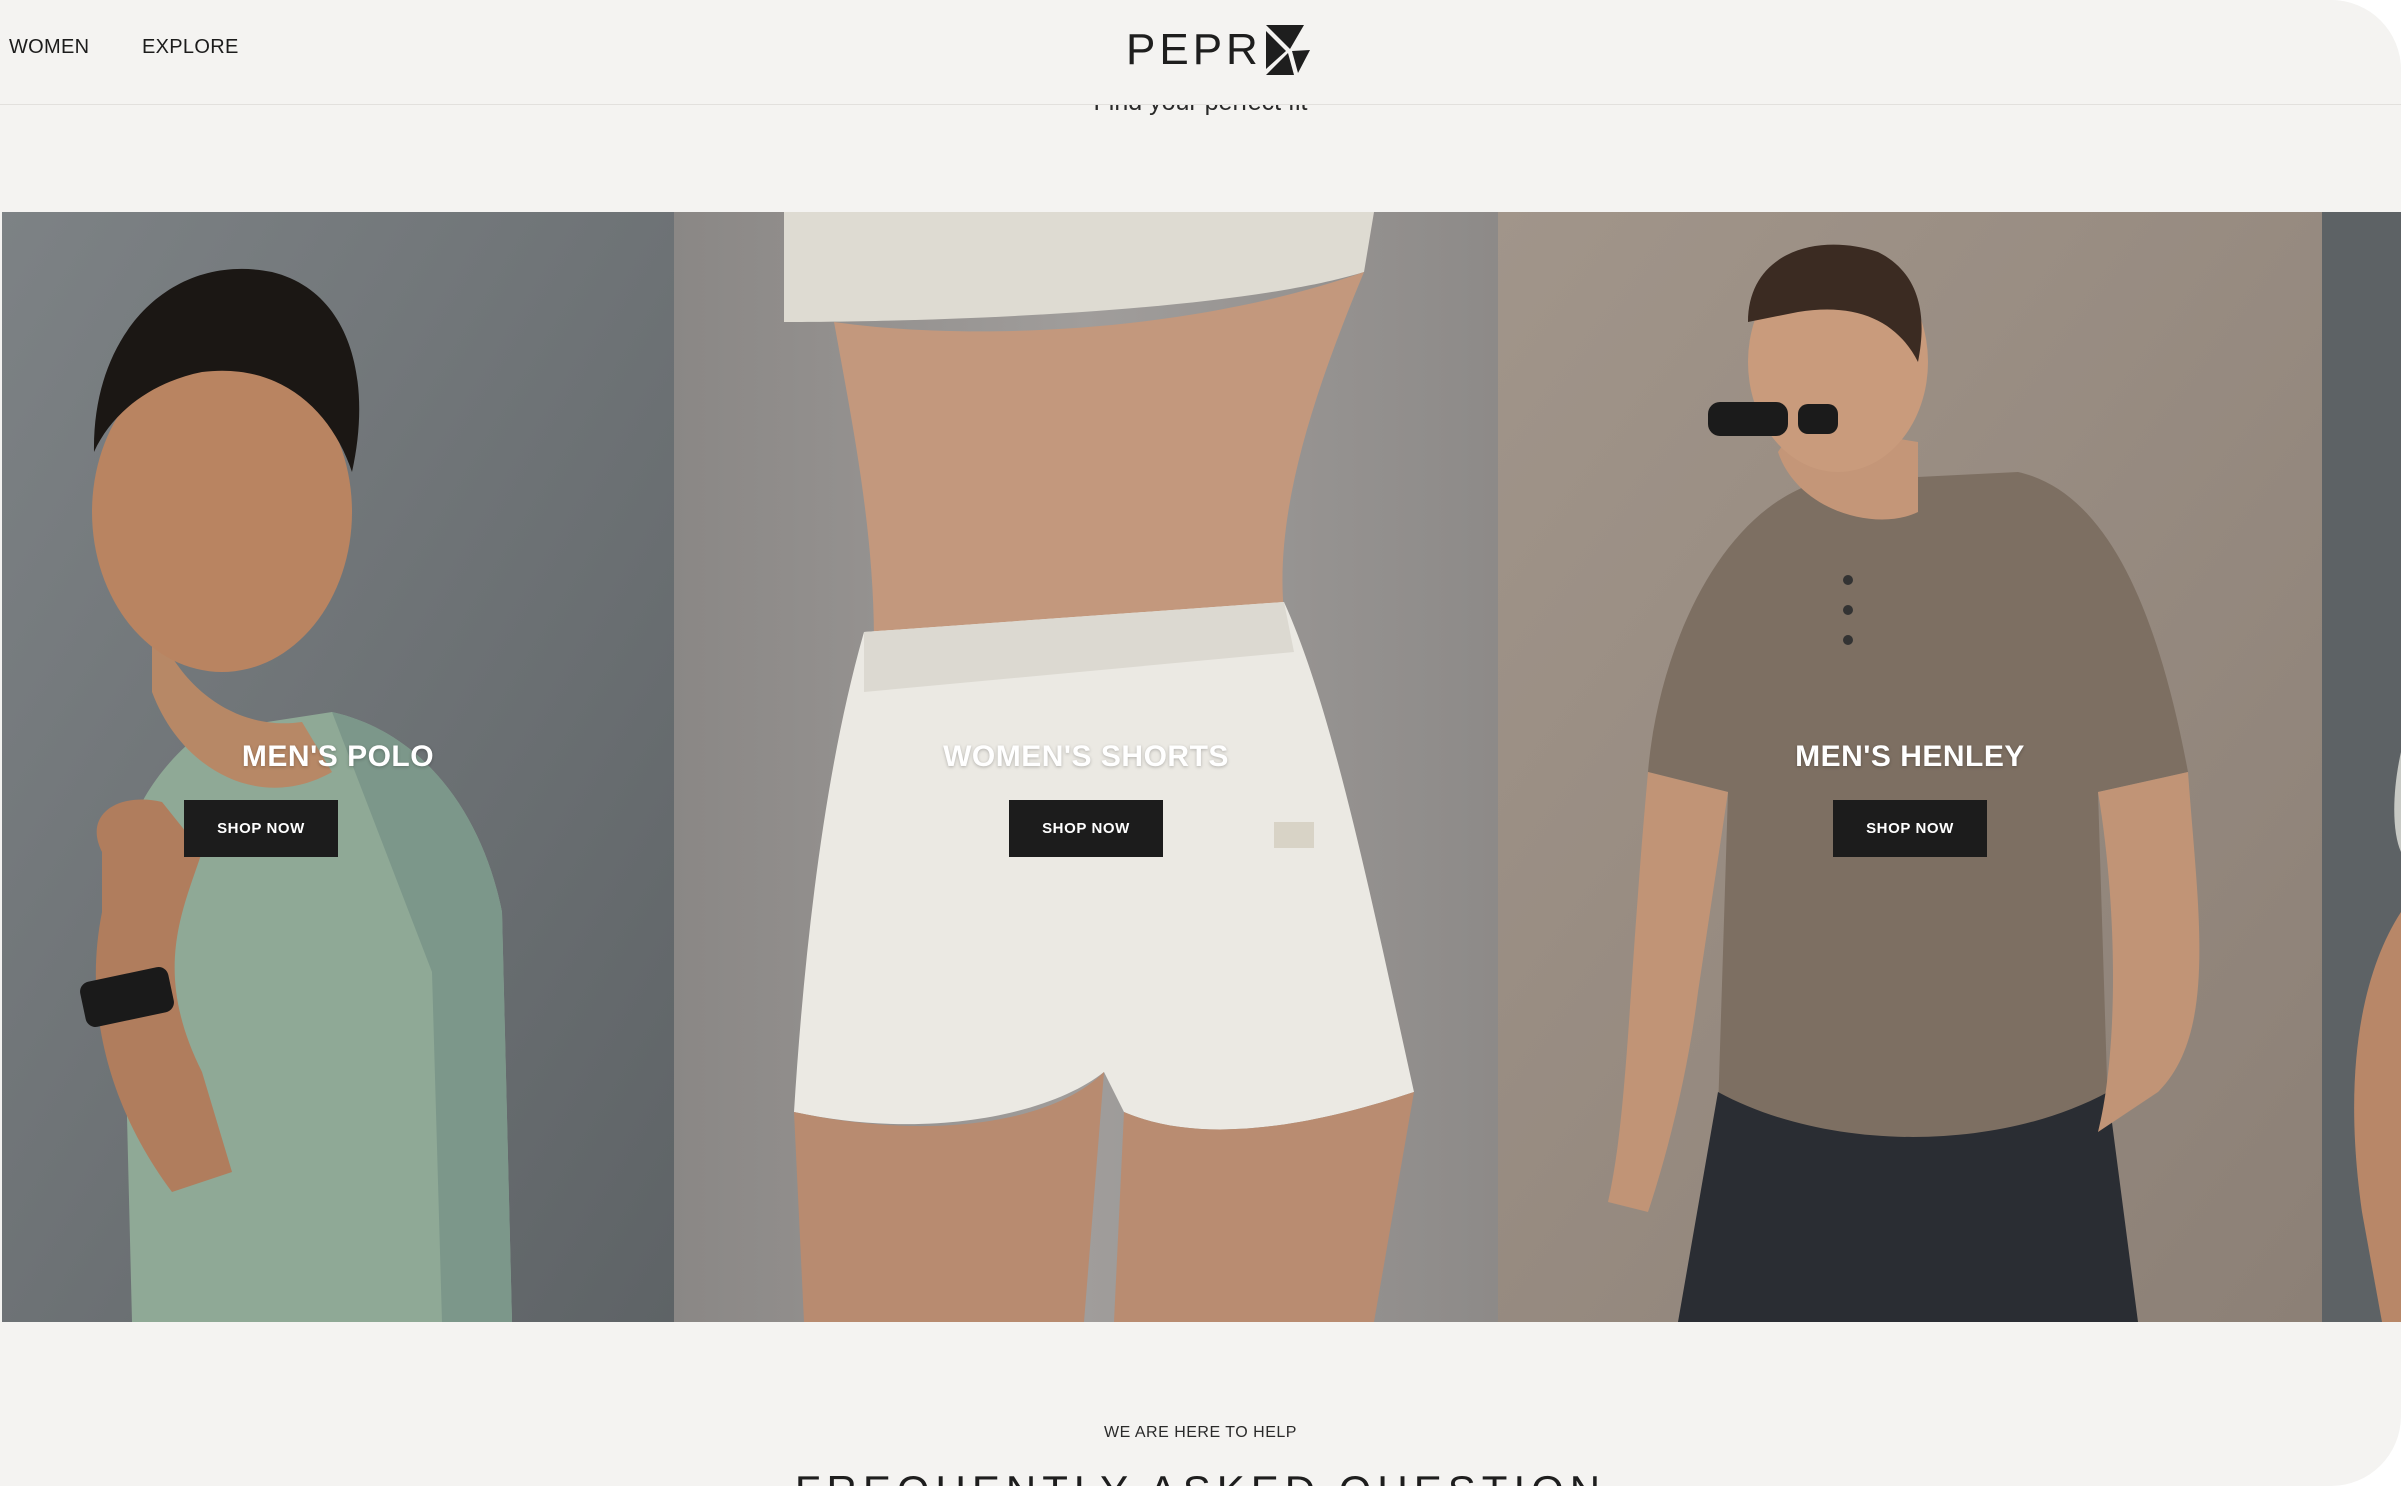  What do you see at coordinates (1194, 49) in the screenshot?
I see `brand-name: PEPR` at bounding box center [1194, 49].